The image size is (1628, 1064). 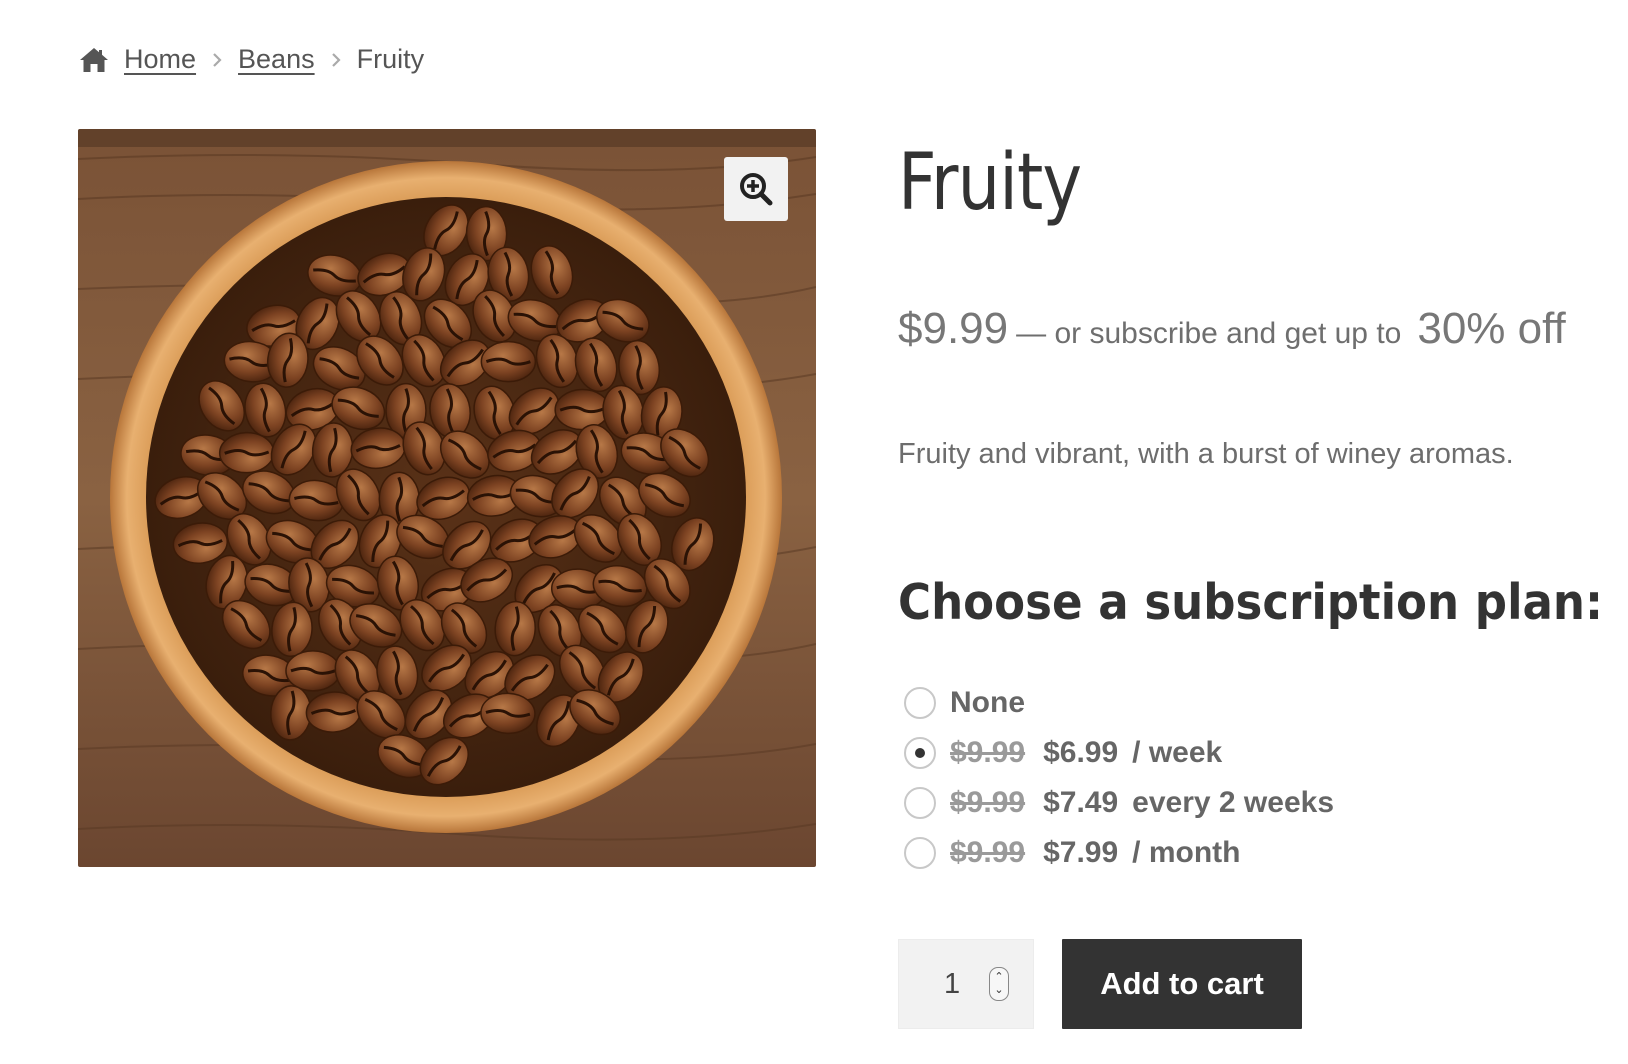 I want to click on product-title: Fruity, so click(x=990, y=183).